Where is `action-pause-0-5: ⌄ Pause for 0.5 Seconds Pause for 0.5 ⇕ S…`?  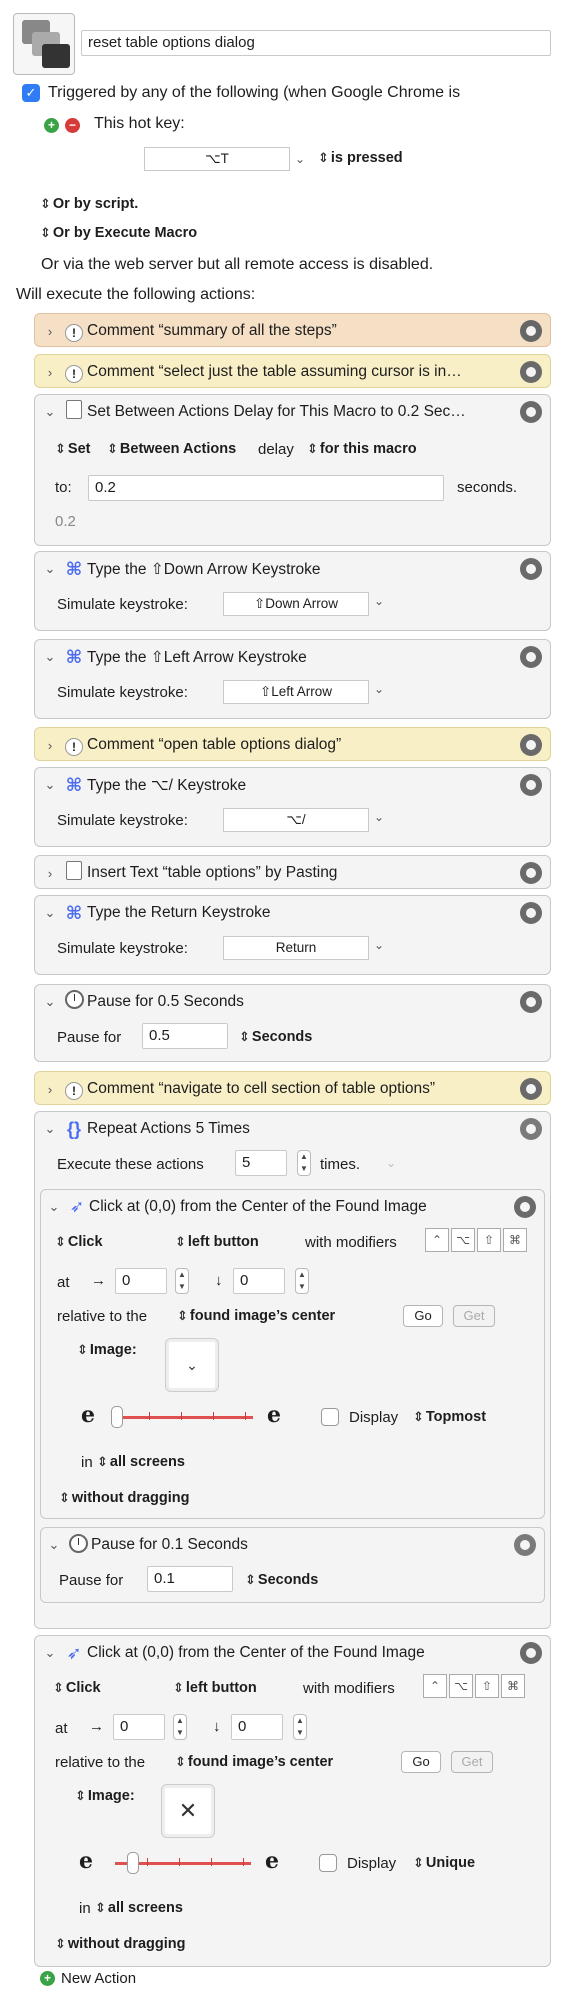 action-pause-0-5: ⌄ Pause for 0.5 Seconds Pause for 0.5 ⇕ S… is located at coordinates (292, 1023).